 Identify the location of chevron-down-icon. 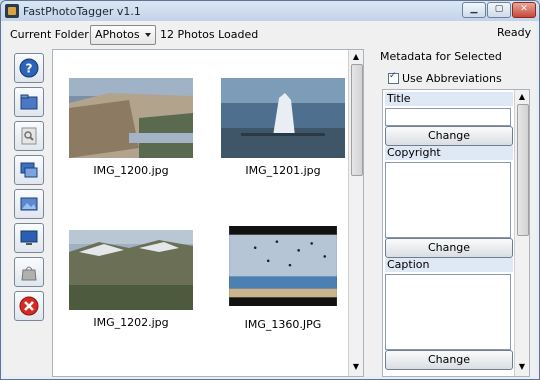
(148, 35).